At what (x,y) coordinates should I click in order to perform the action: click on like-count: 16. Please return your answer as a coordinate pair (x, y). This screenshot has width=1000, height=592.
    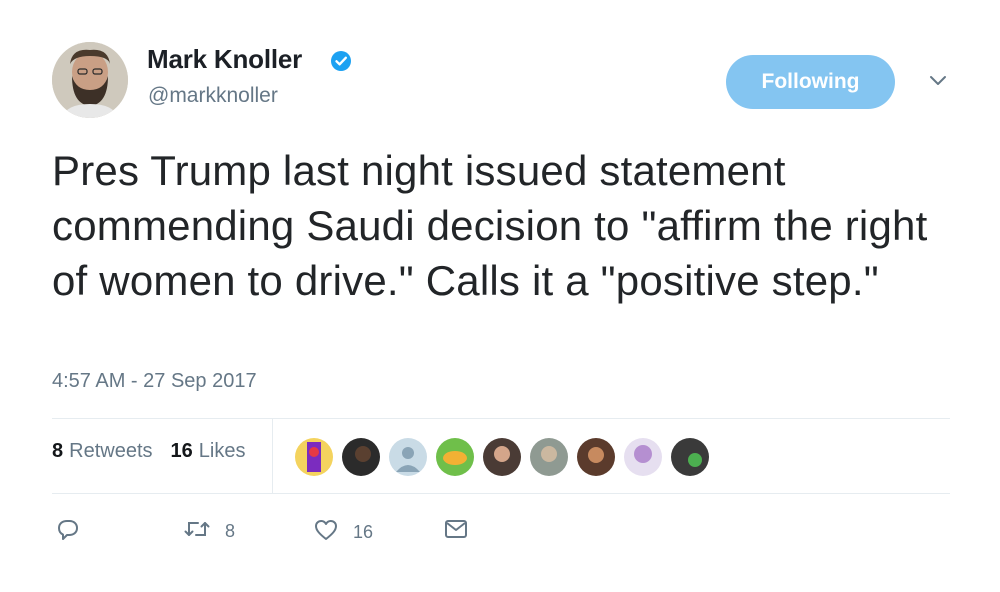
    Looking at the image, I should click on (363, 532).